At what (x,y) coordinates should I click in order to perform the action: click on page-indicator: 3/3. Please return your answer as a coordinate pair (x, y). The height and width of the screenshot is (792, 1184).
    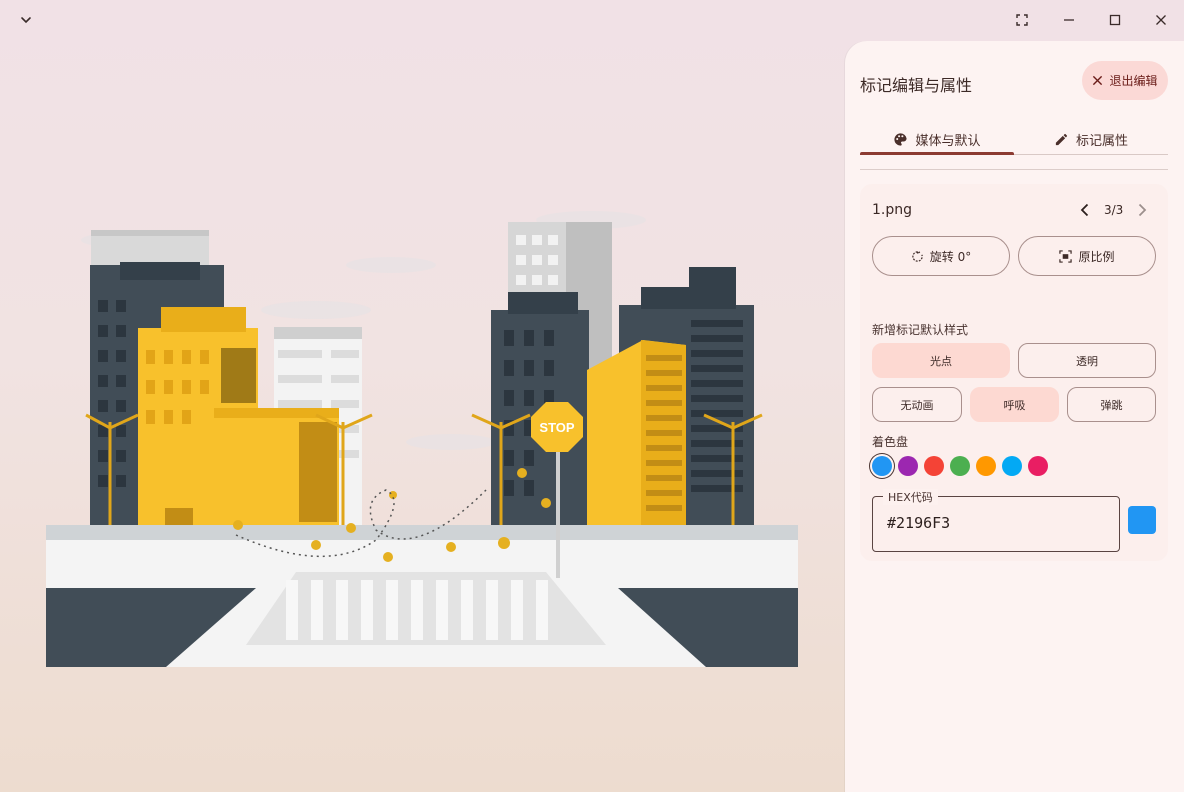
    Looking at the image, I should click on (1114, 210).